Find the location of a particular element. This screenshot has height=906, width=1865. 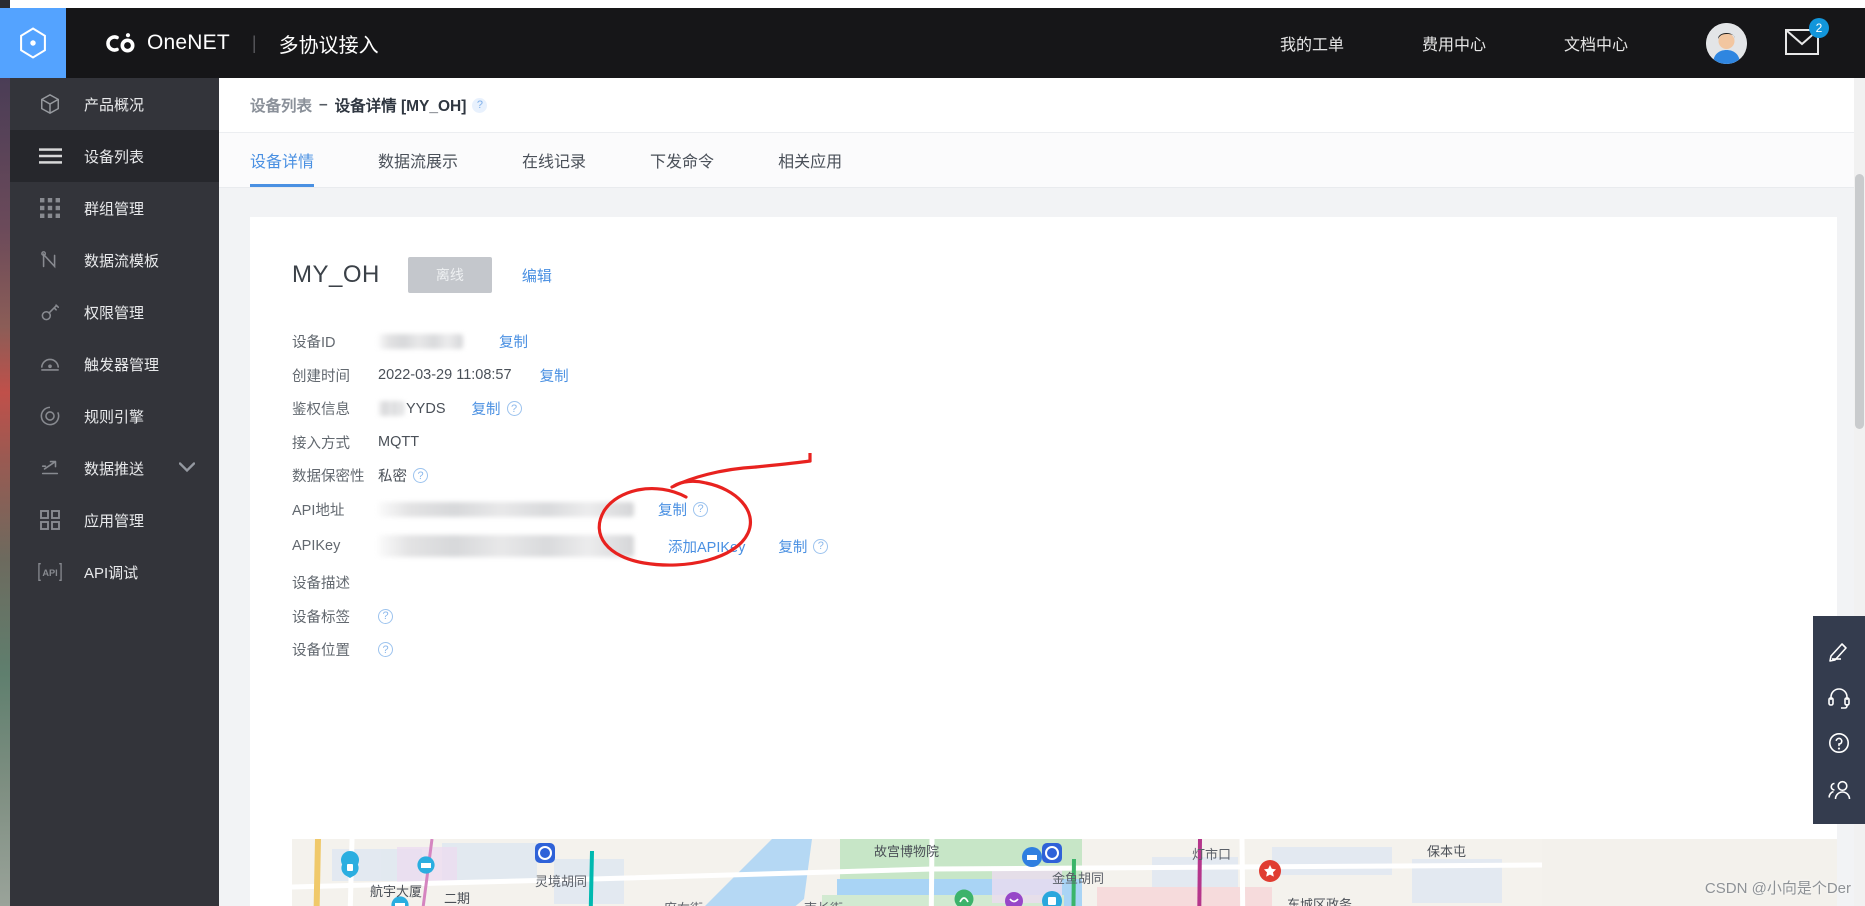

data-privacy-value: 私密 is located at coordinates (392, 477).